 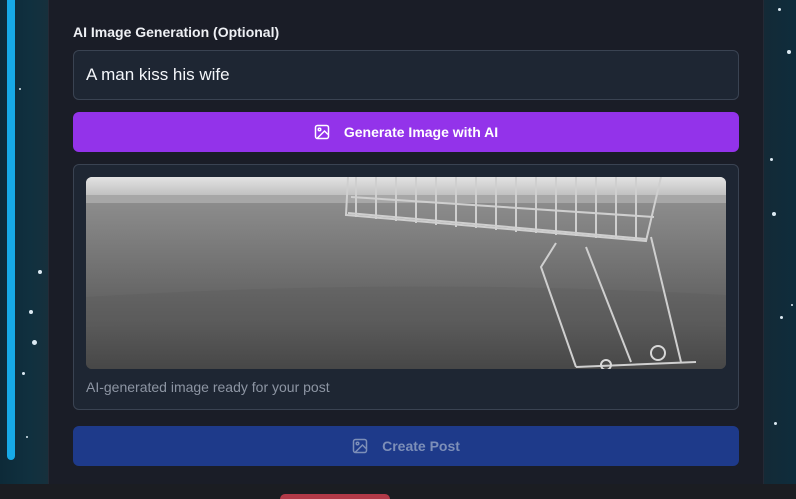 I want to click on preview-caption: AI-generated image ready for your post, so click(x=208, y=387).